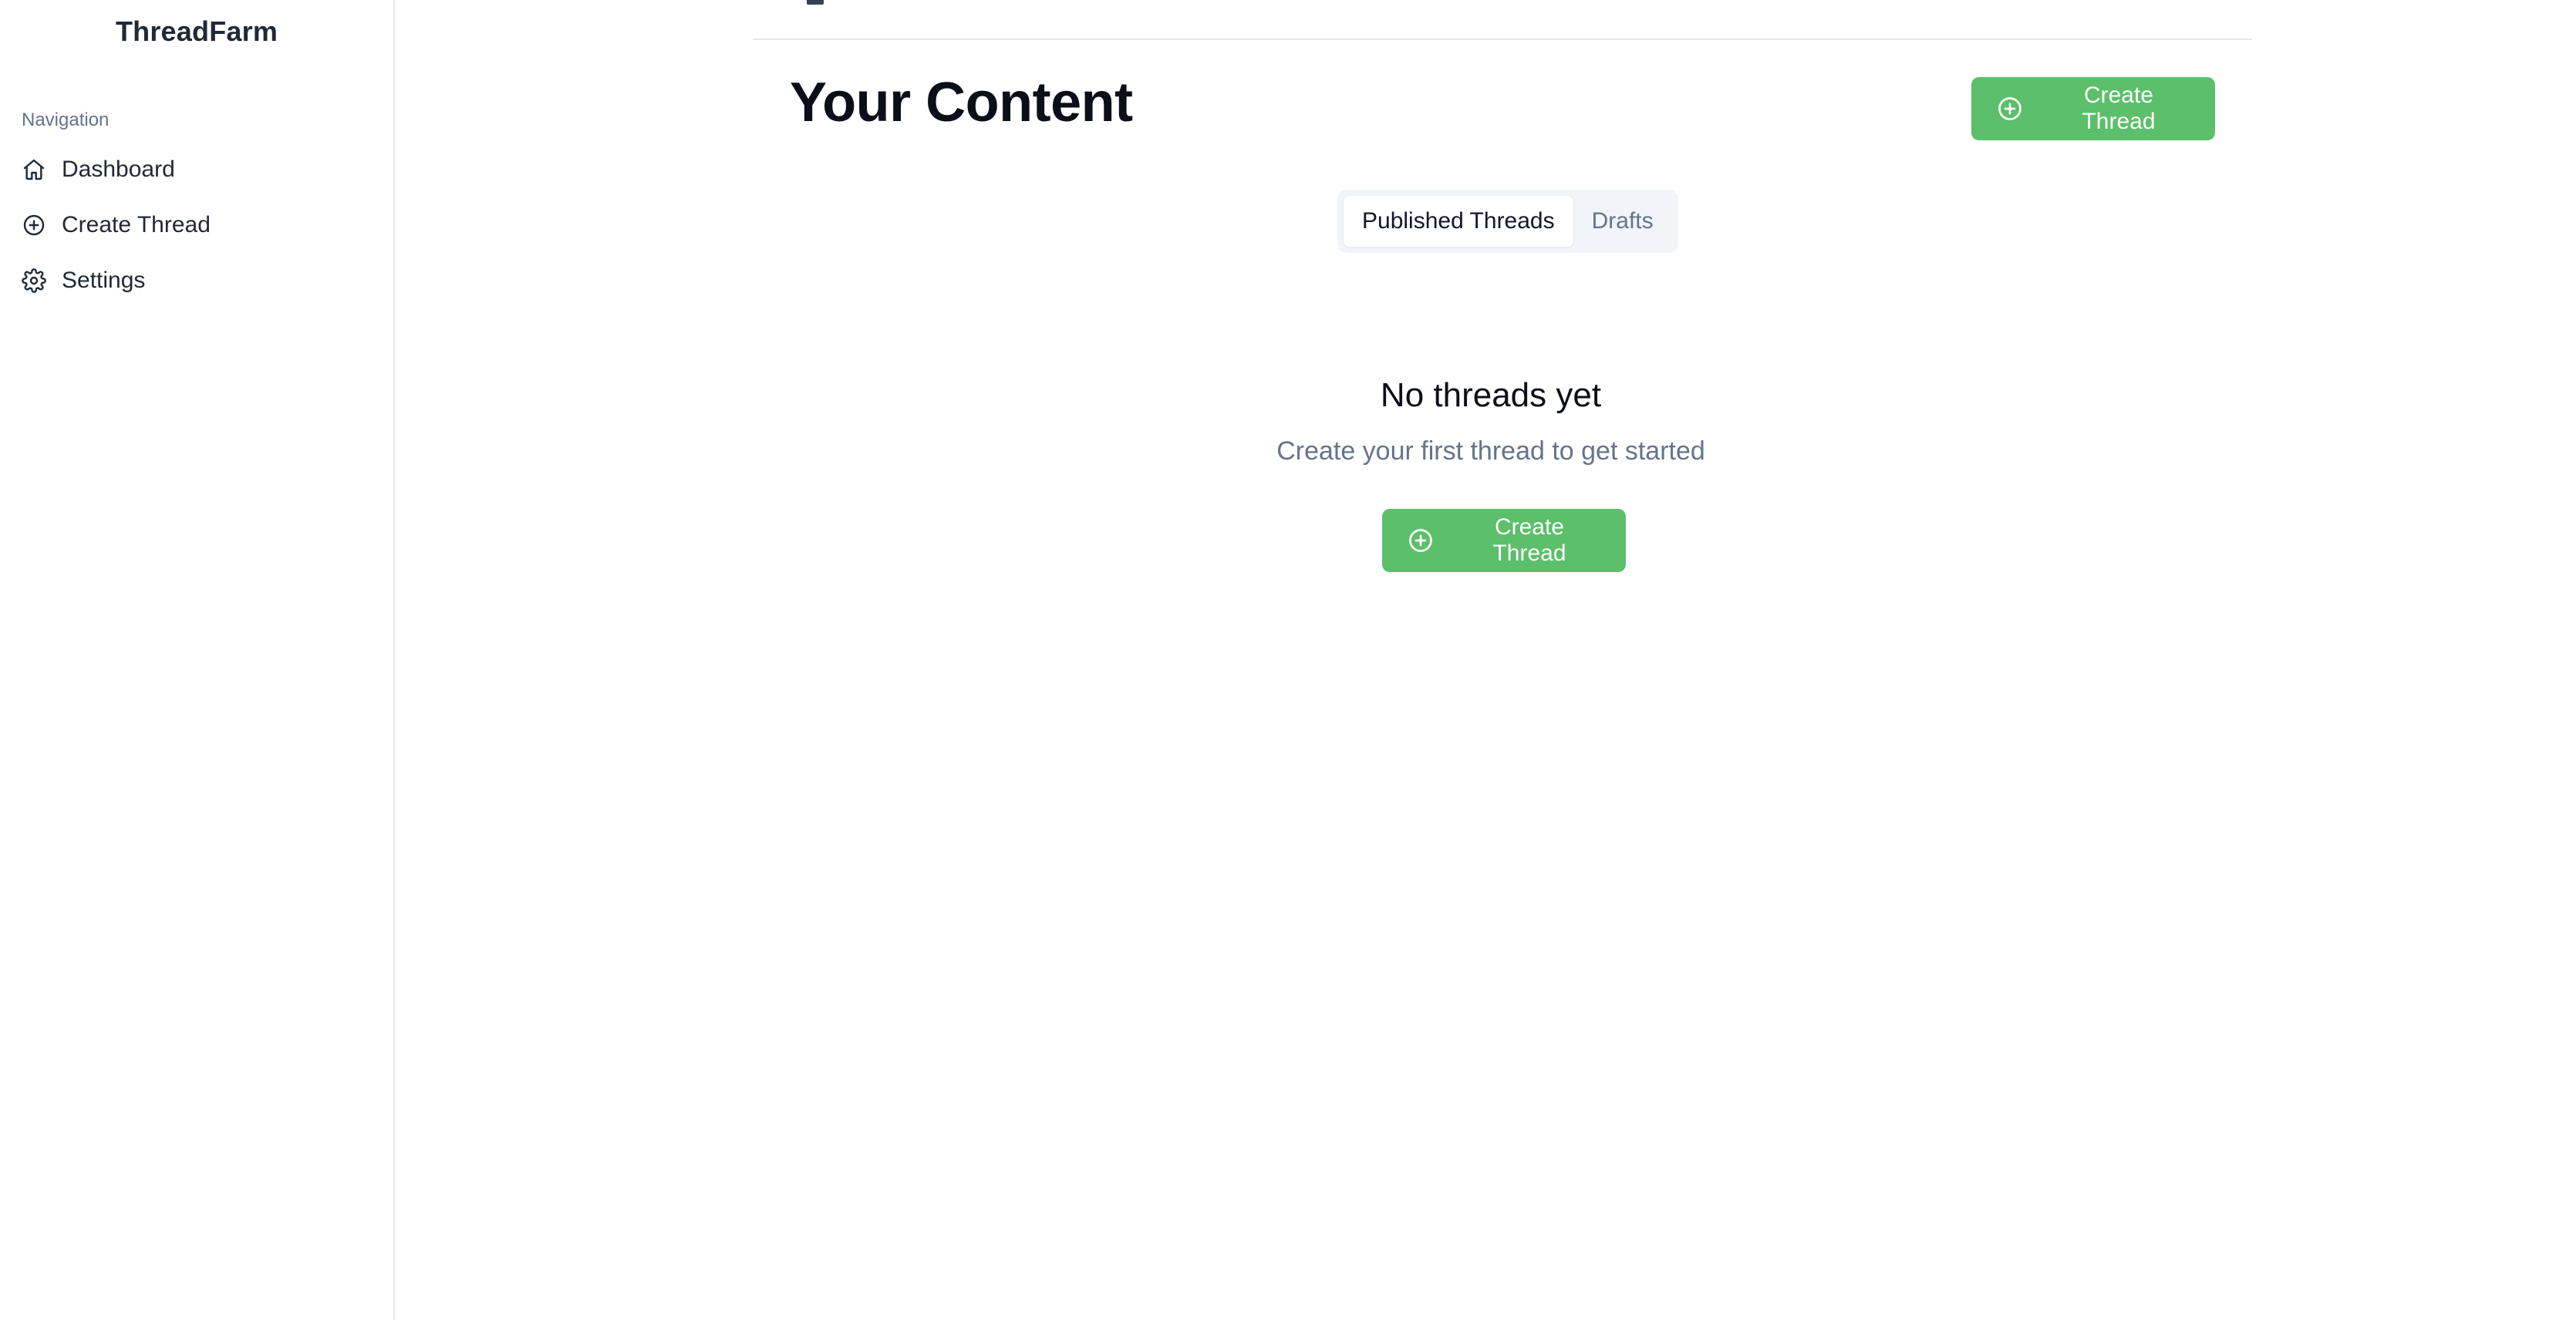  I want to click on empty-state-title: No threads yet, so click(1491, 395).